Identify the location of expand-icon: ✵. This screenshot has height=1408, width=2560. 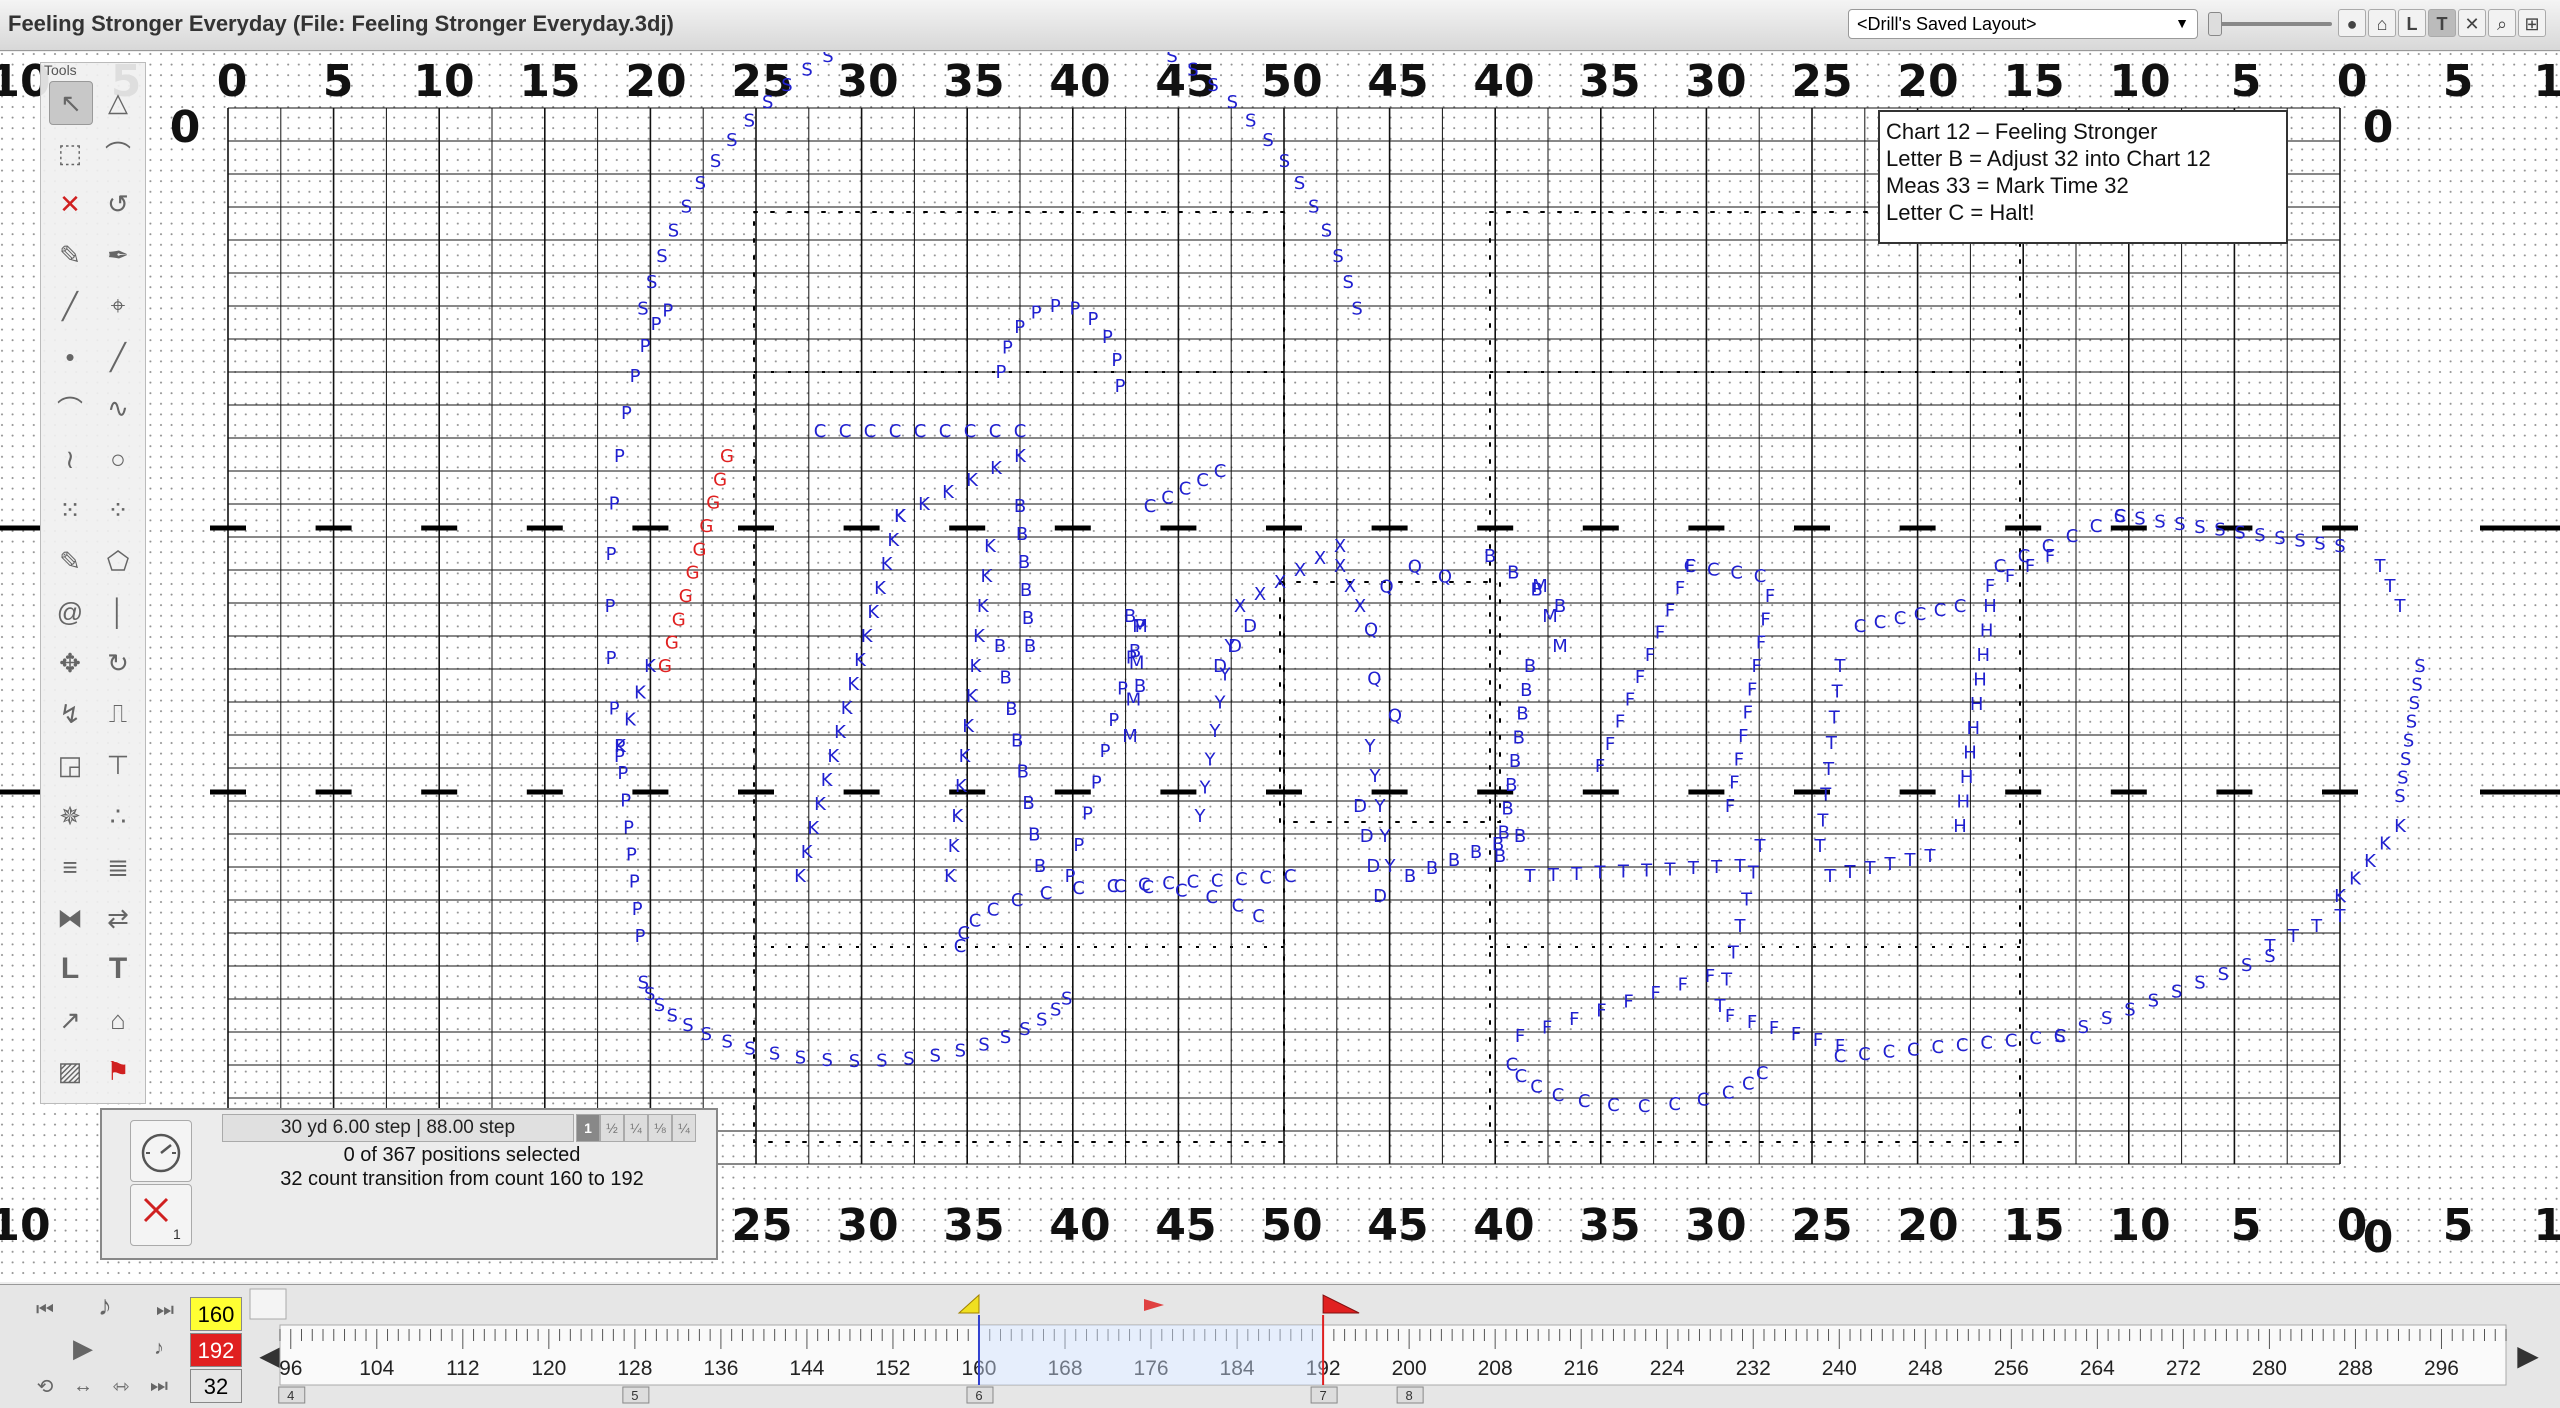
(70, 816).